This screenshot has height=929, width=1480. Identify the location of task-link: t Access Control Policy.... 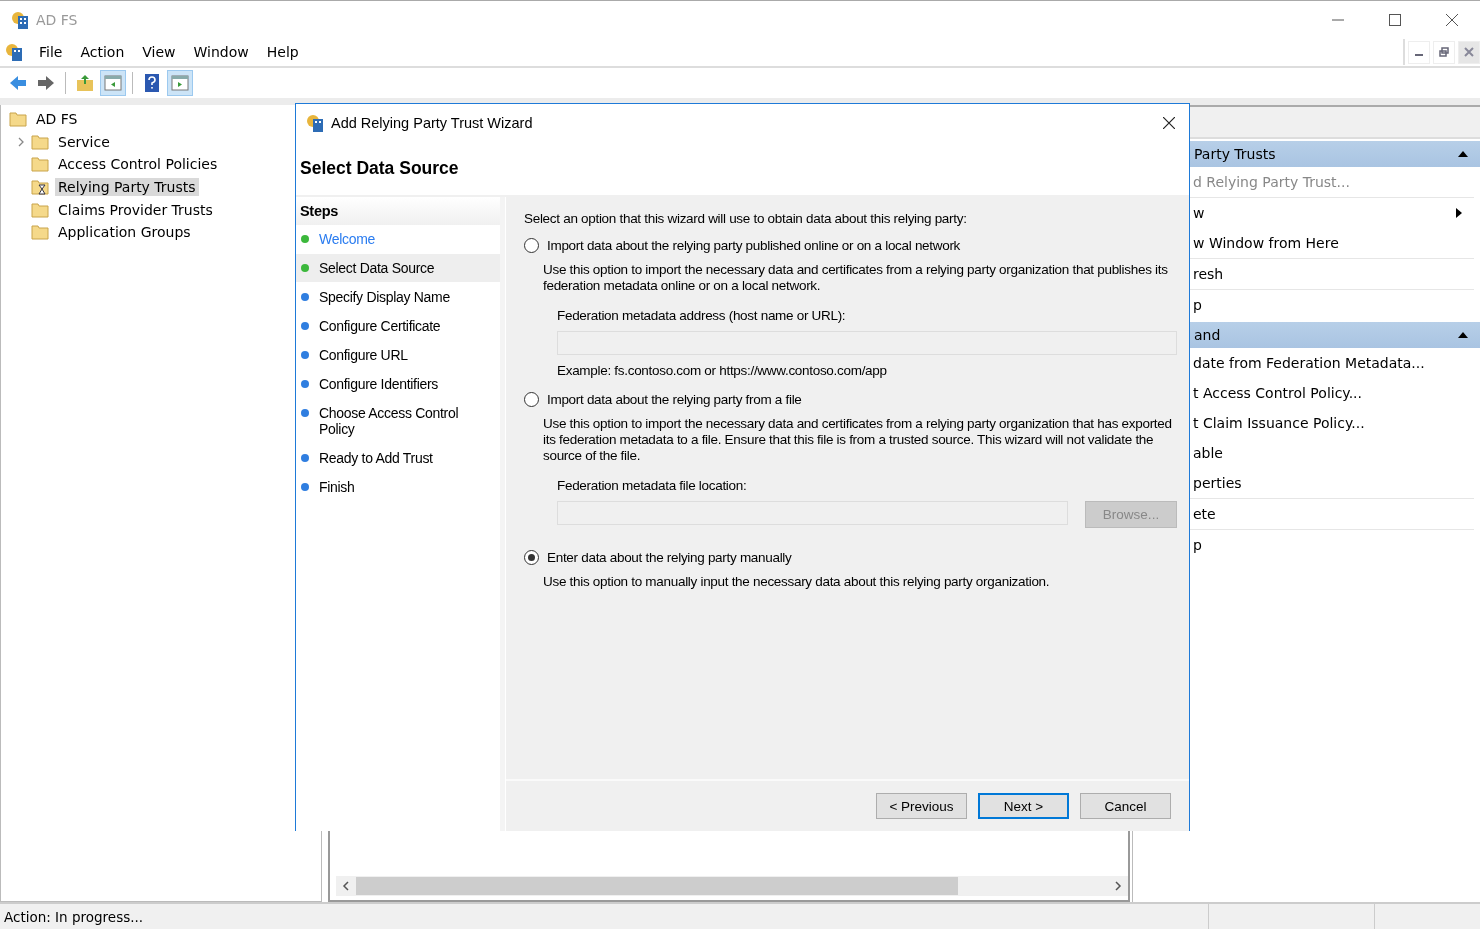
(1277, 393).